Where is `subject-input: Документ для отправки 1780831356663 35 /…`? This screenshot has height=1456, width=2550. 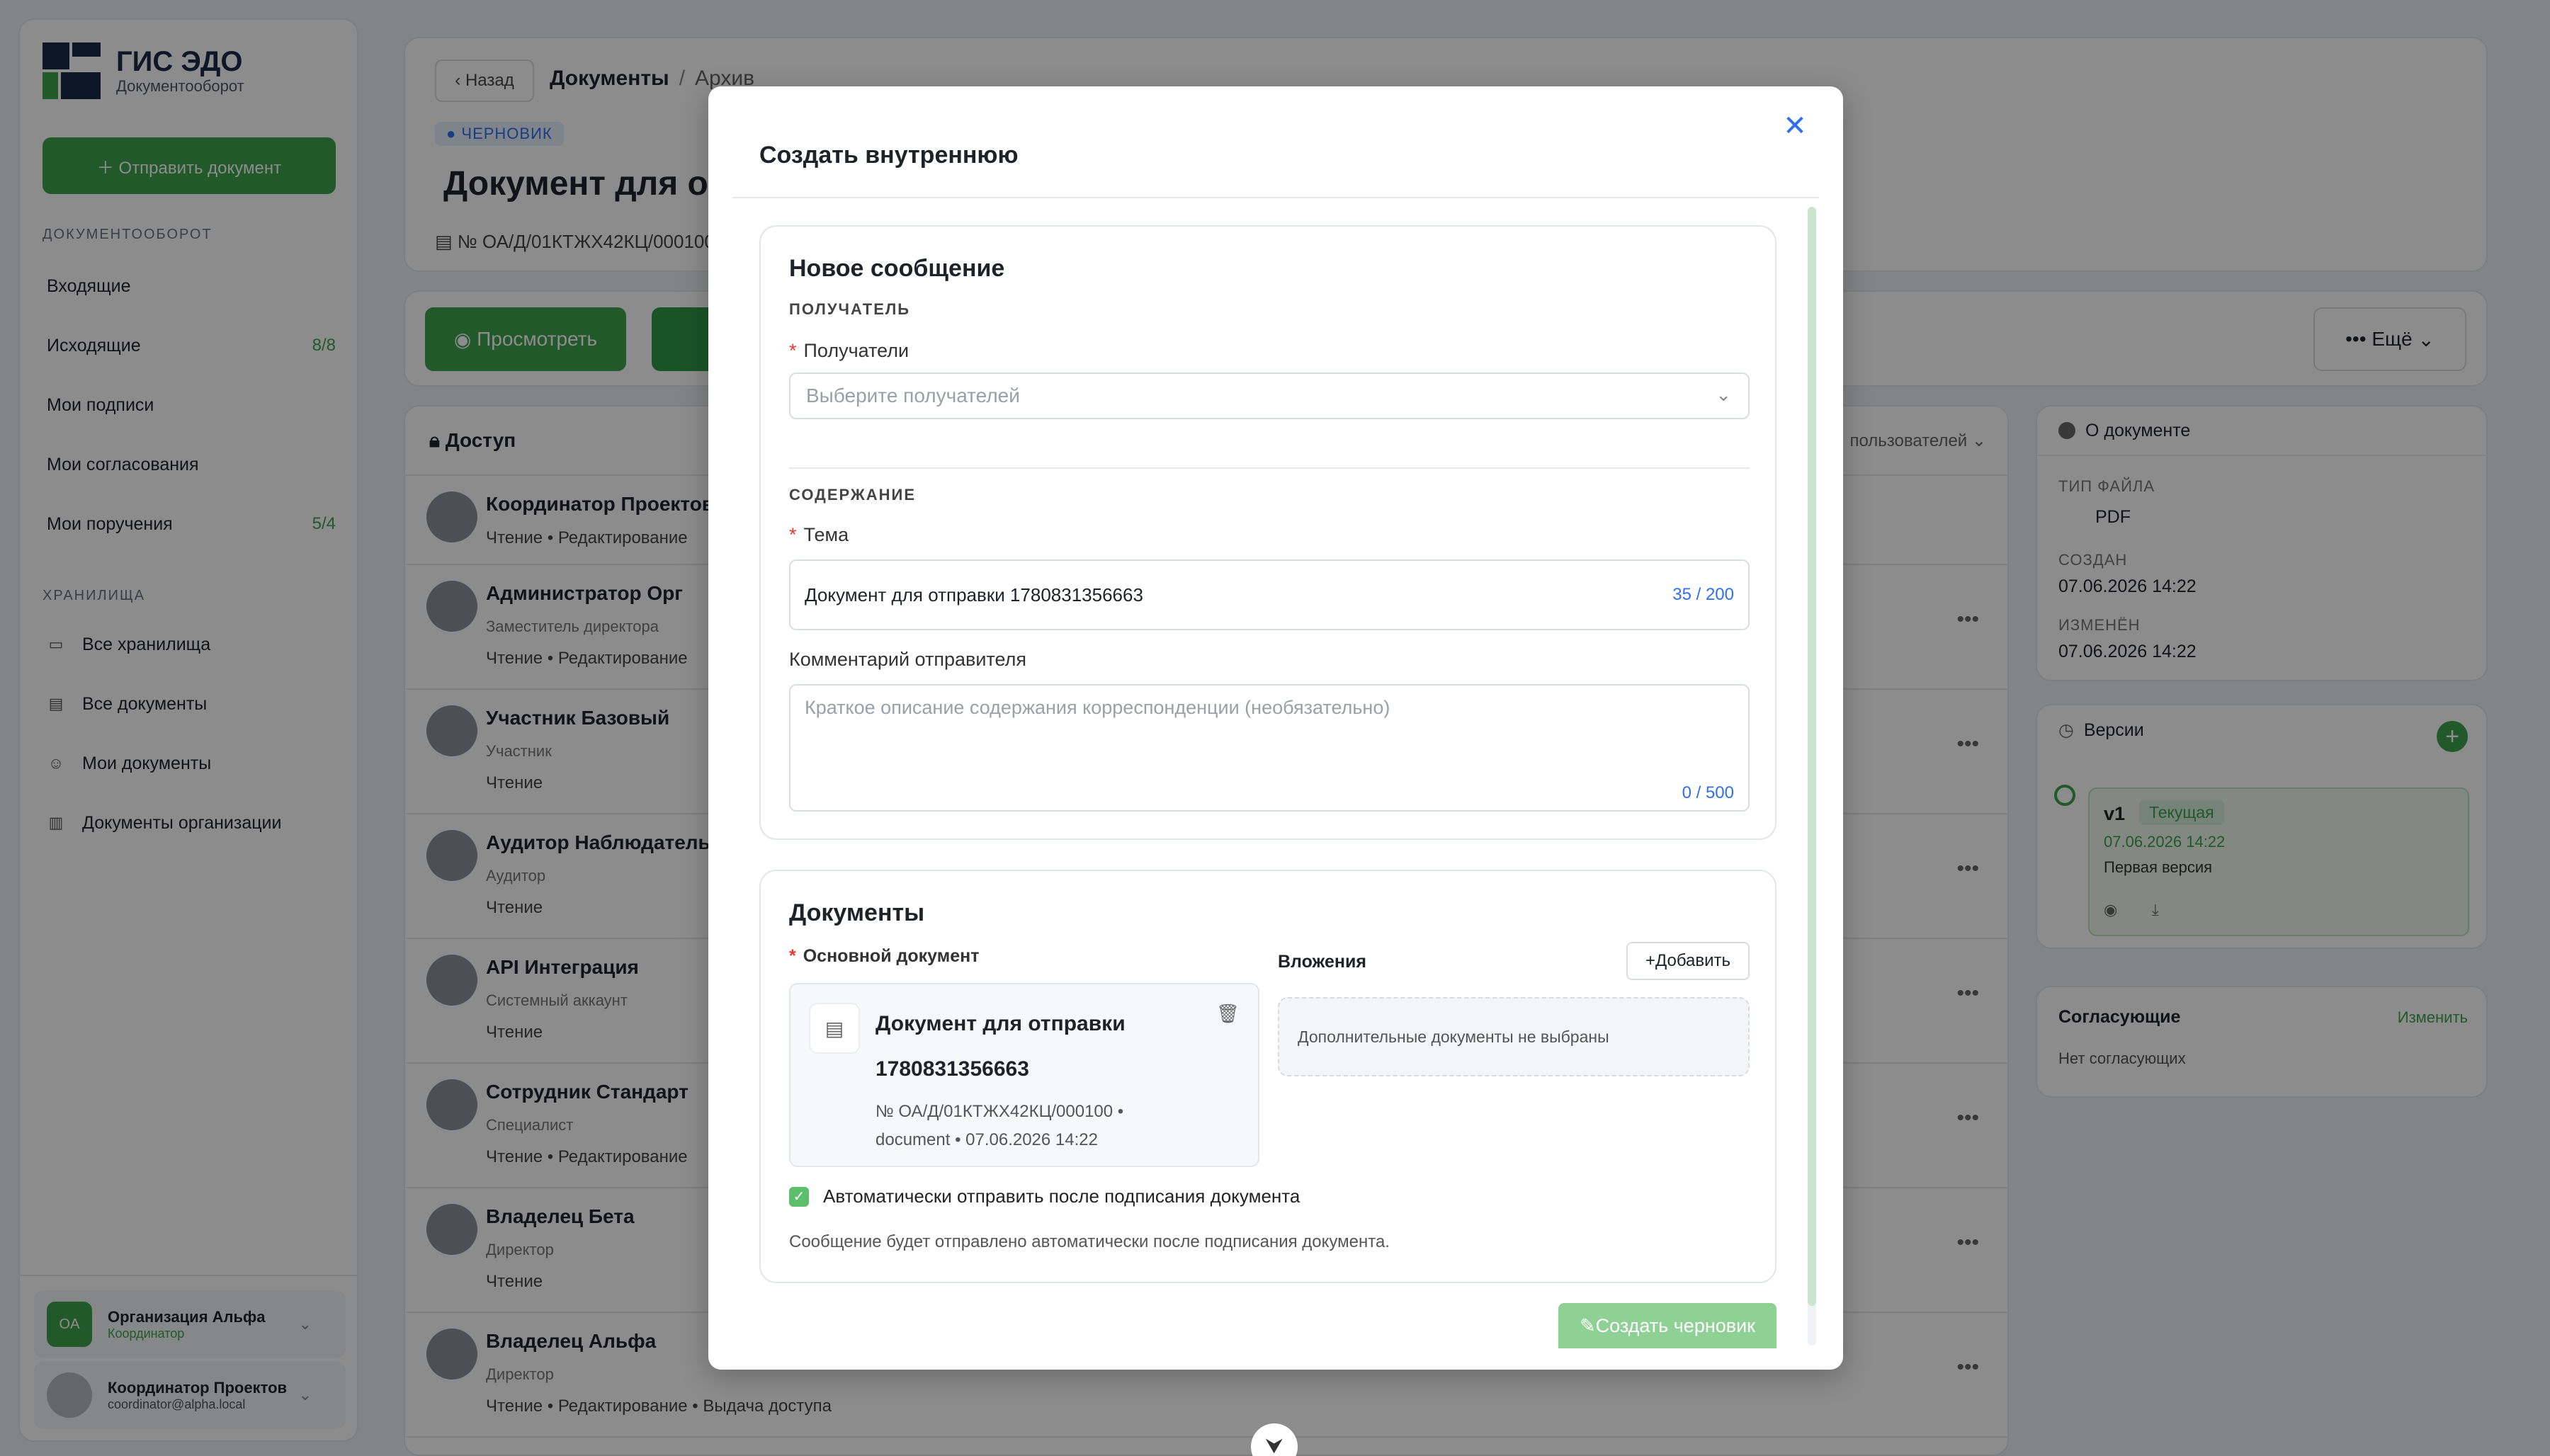 subject-input: Документ для отправки 1780831356663 35 /… is located at coordinates (1269, 595).